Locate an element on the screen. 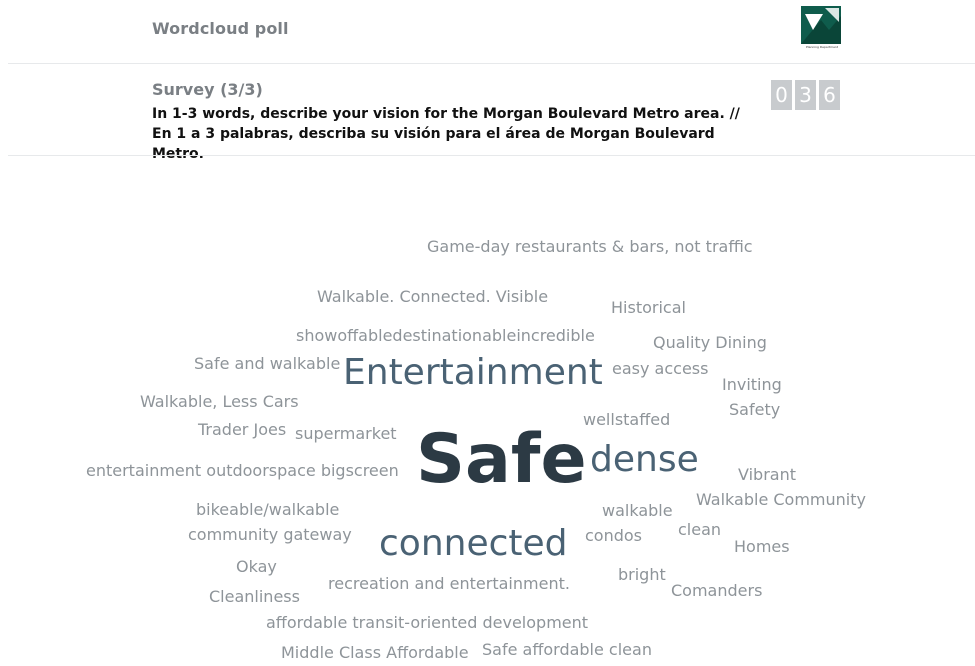 The image size is (975, 666). response-counter: 0 3 6 is located at coordinates (805, 95).